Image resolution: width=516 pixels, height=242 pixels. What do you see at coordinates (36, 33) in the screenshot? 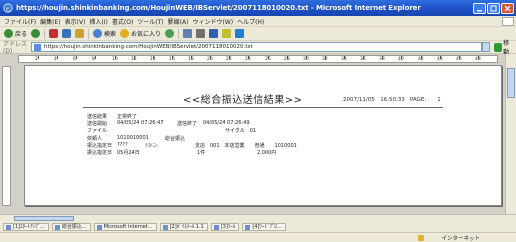
I see `forward-icon` at bounding box center [36, 33].